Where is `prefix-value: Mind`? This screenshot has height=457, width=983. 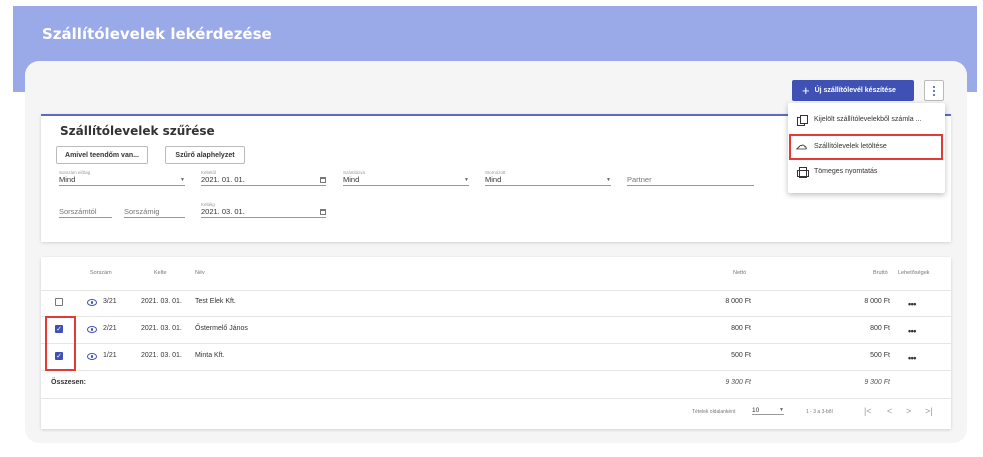 prefix-value: Mind is located at coordinates (67, 179).